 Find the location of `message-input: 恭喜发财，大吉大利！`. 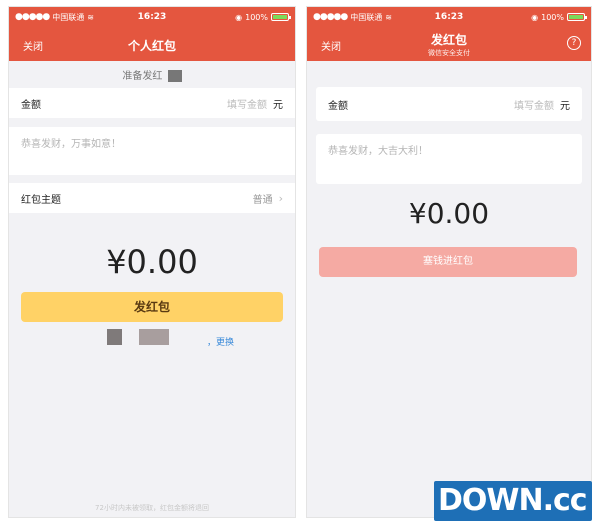

message-input: 恭喜发财，大吉大利！ is located at coordinates (449, 159).